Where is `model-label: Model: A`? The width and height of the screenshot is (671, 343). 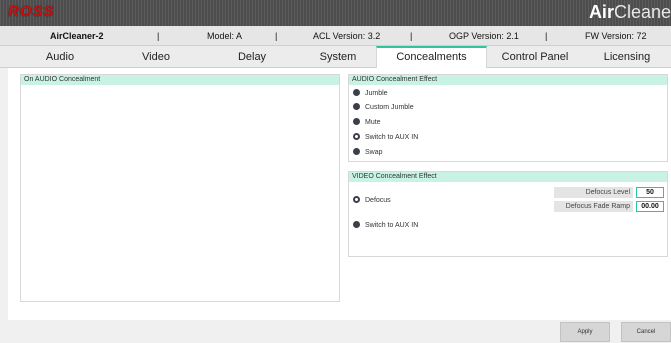
model-label: Model: A is located at coordinates (225, 36).